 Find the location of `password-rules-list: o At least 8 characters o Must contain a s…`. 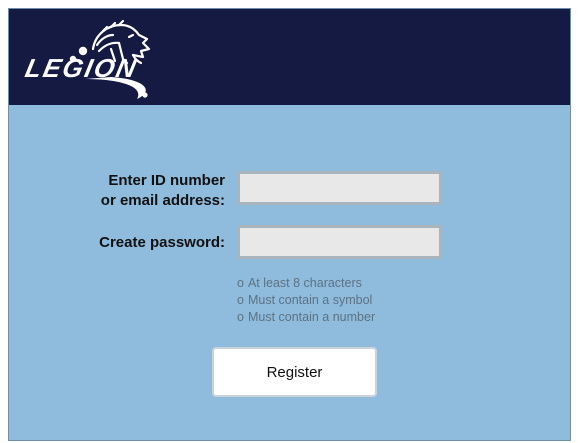

password-rules-list: o At least 8 characters o Must contain a s… is located at coordinates (357, 300).